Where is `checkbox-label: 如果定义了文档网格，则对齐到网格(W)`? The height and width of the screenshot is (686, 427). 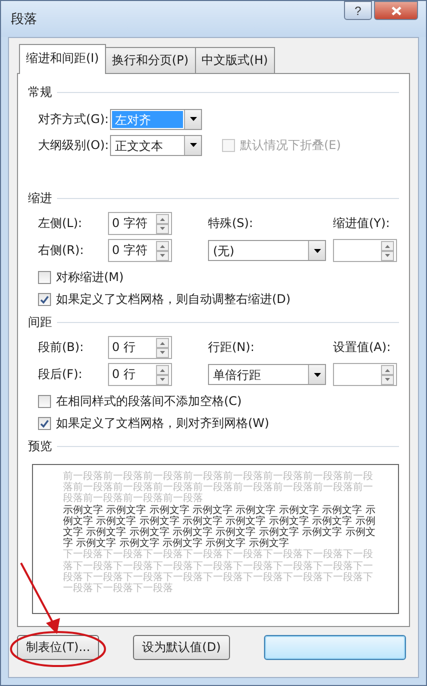
checkbox-label: 如果定义了文档网格，则对齐到网格(W) is located at coordinates (163, 423).